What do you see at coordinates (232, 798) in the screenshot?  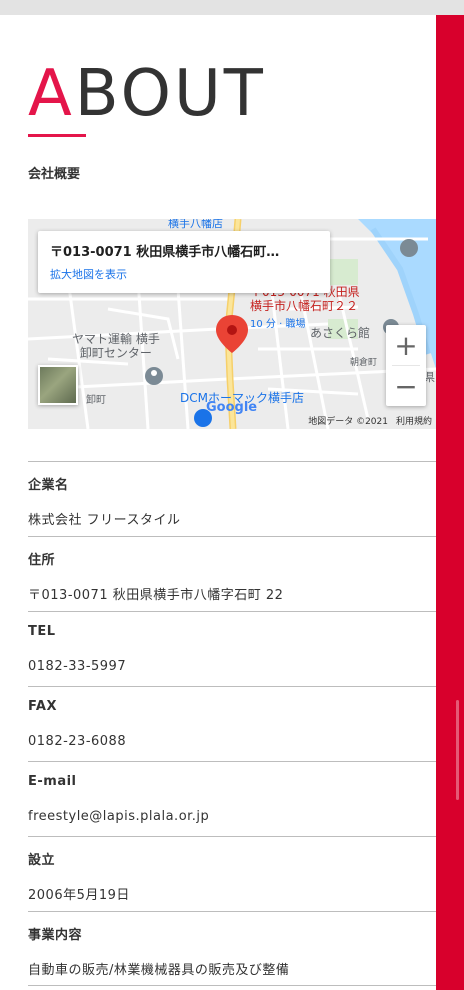 I see `info-row-email: E-mail freestyle@lapis.plala.or.jp` at bounding box center [232, 798].